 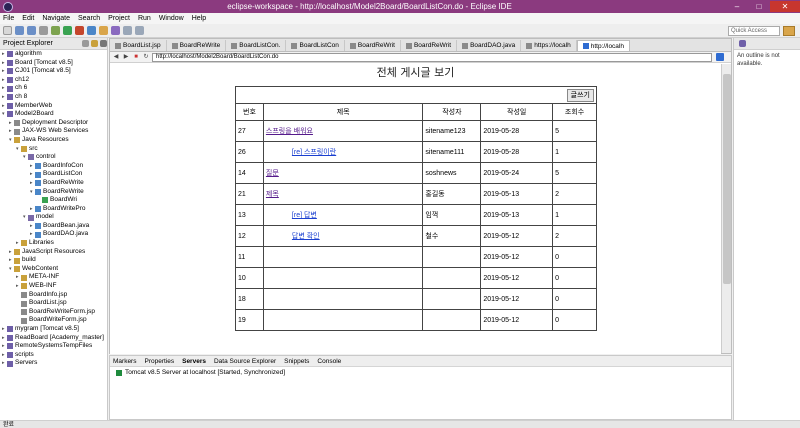 I want to click on tree-item: ▸ algorithm, so click(x=53, y=54).